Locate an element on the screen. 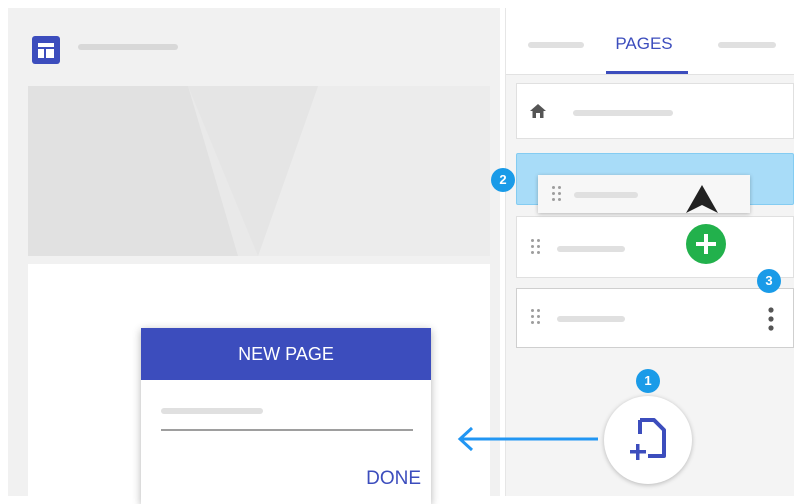 The image size is (796, 504). page-row-home is located at coordinates (655, 111).